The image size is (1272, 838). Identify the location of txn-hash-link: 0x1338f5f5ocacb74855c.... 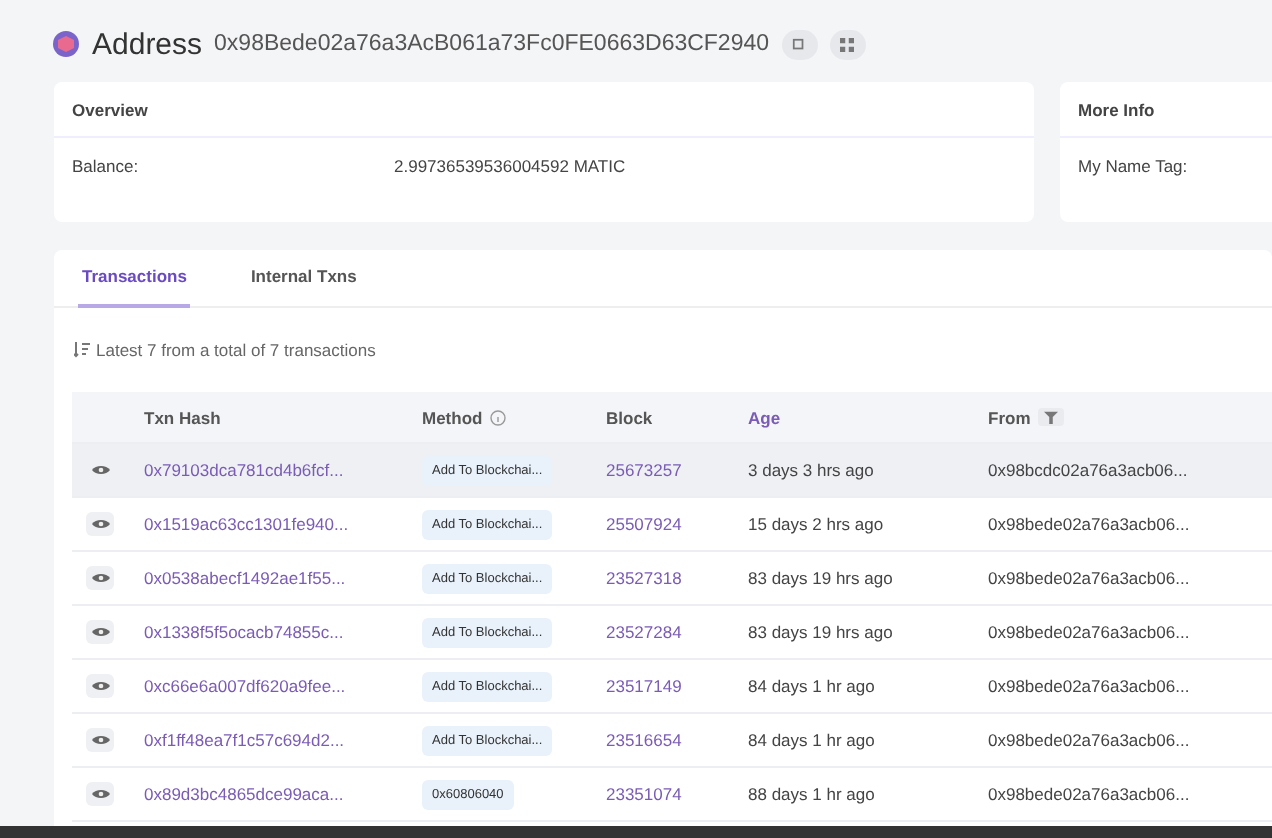
(283, 632).